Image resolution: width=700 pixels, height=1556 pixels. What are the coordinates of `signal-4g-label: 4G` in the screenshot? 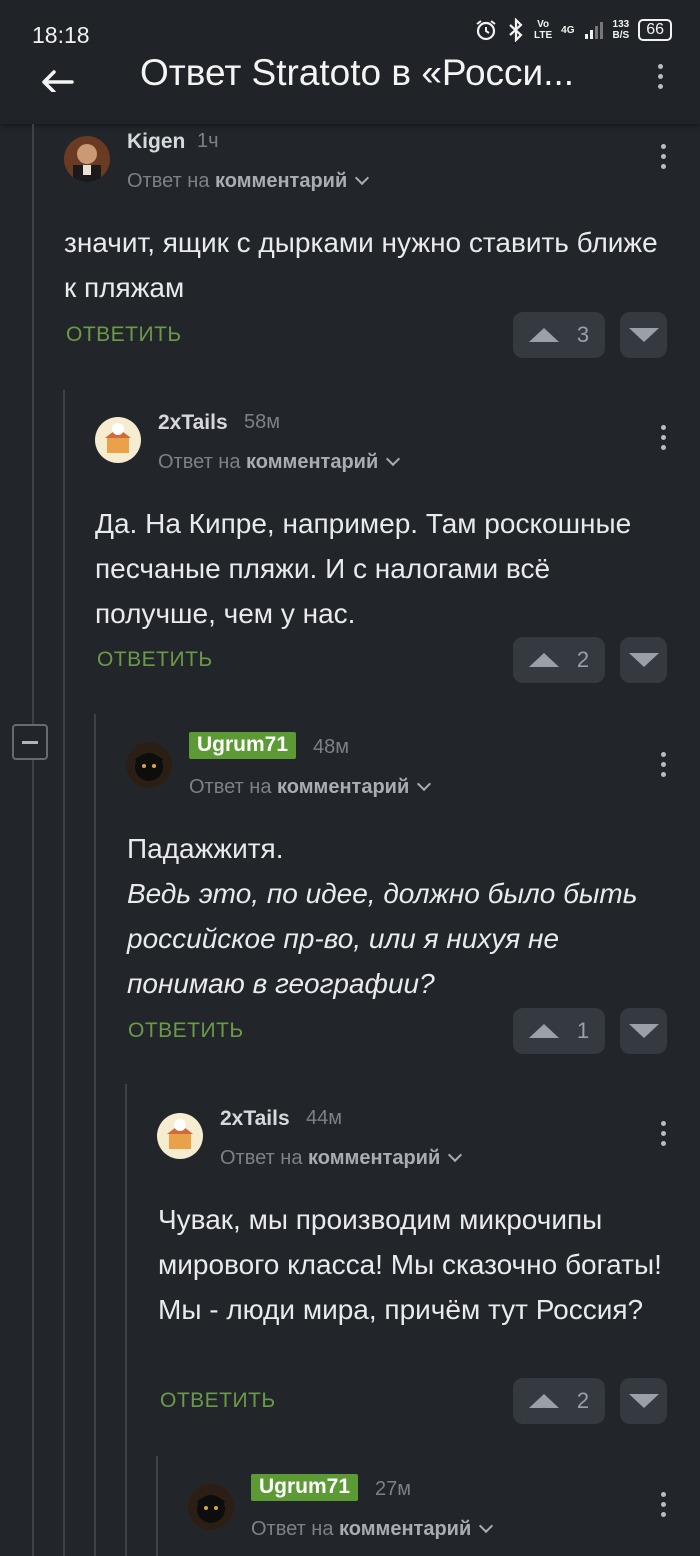 It's located at (568, 30).